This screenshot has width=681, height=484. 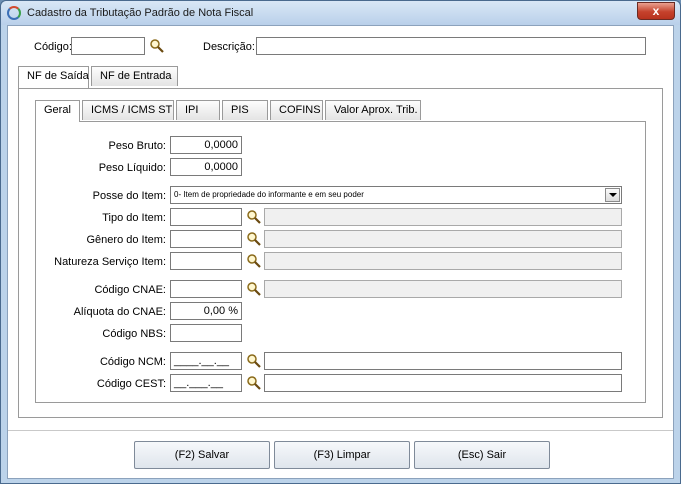 I want to click on codigo-input, so click(x=108, y=46).